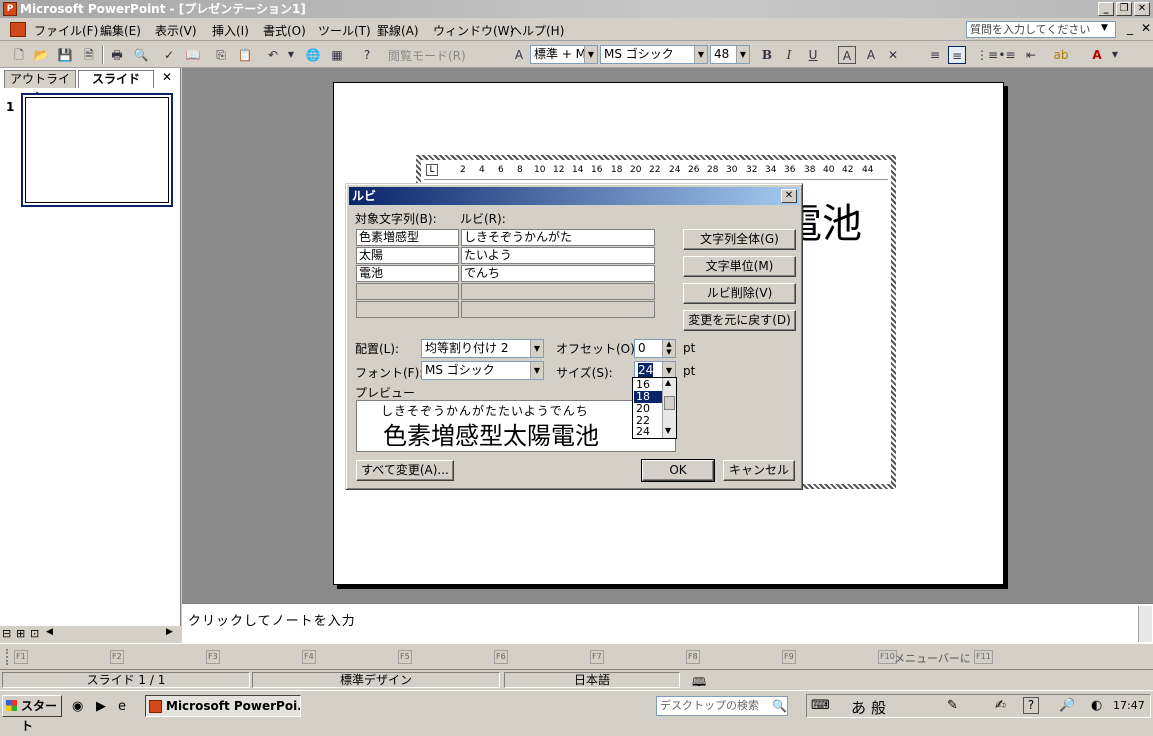  I want to click on help-search-input: 質問を入力してください, so click(1041, 29).